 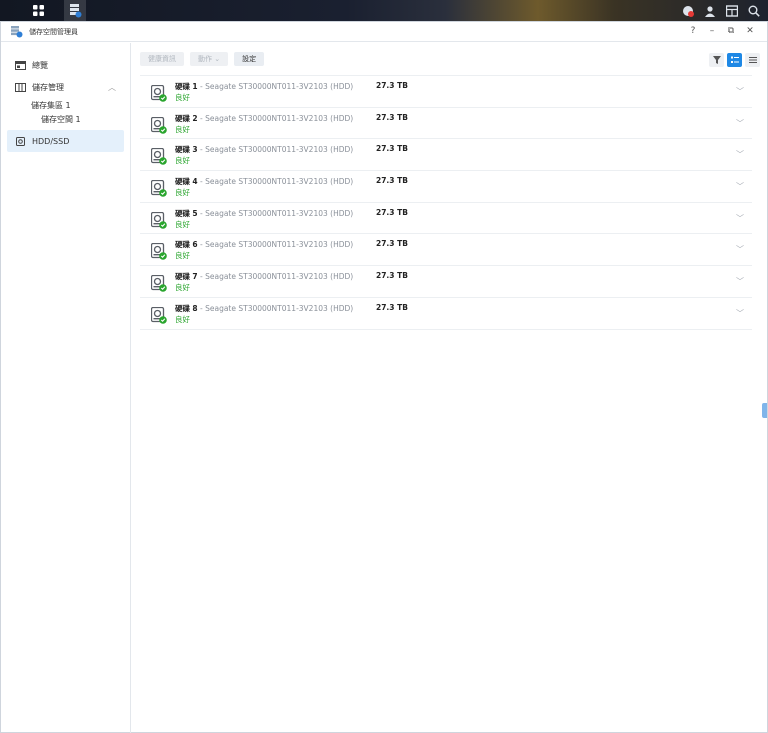 What do you see at coordinates (264, 182) in the screenshot?
I see `disk-name: 硬碟 4 - Seagate ST30000NT011-3V2103 (HDD)` at bounding box center [264, 182].